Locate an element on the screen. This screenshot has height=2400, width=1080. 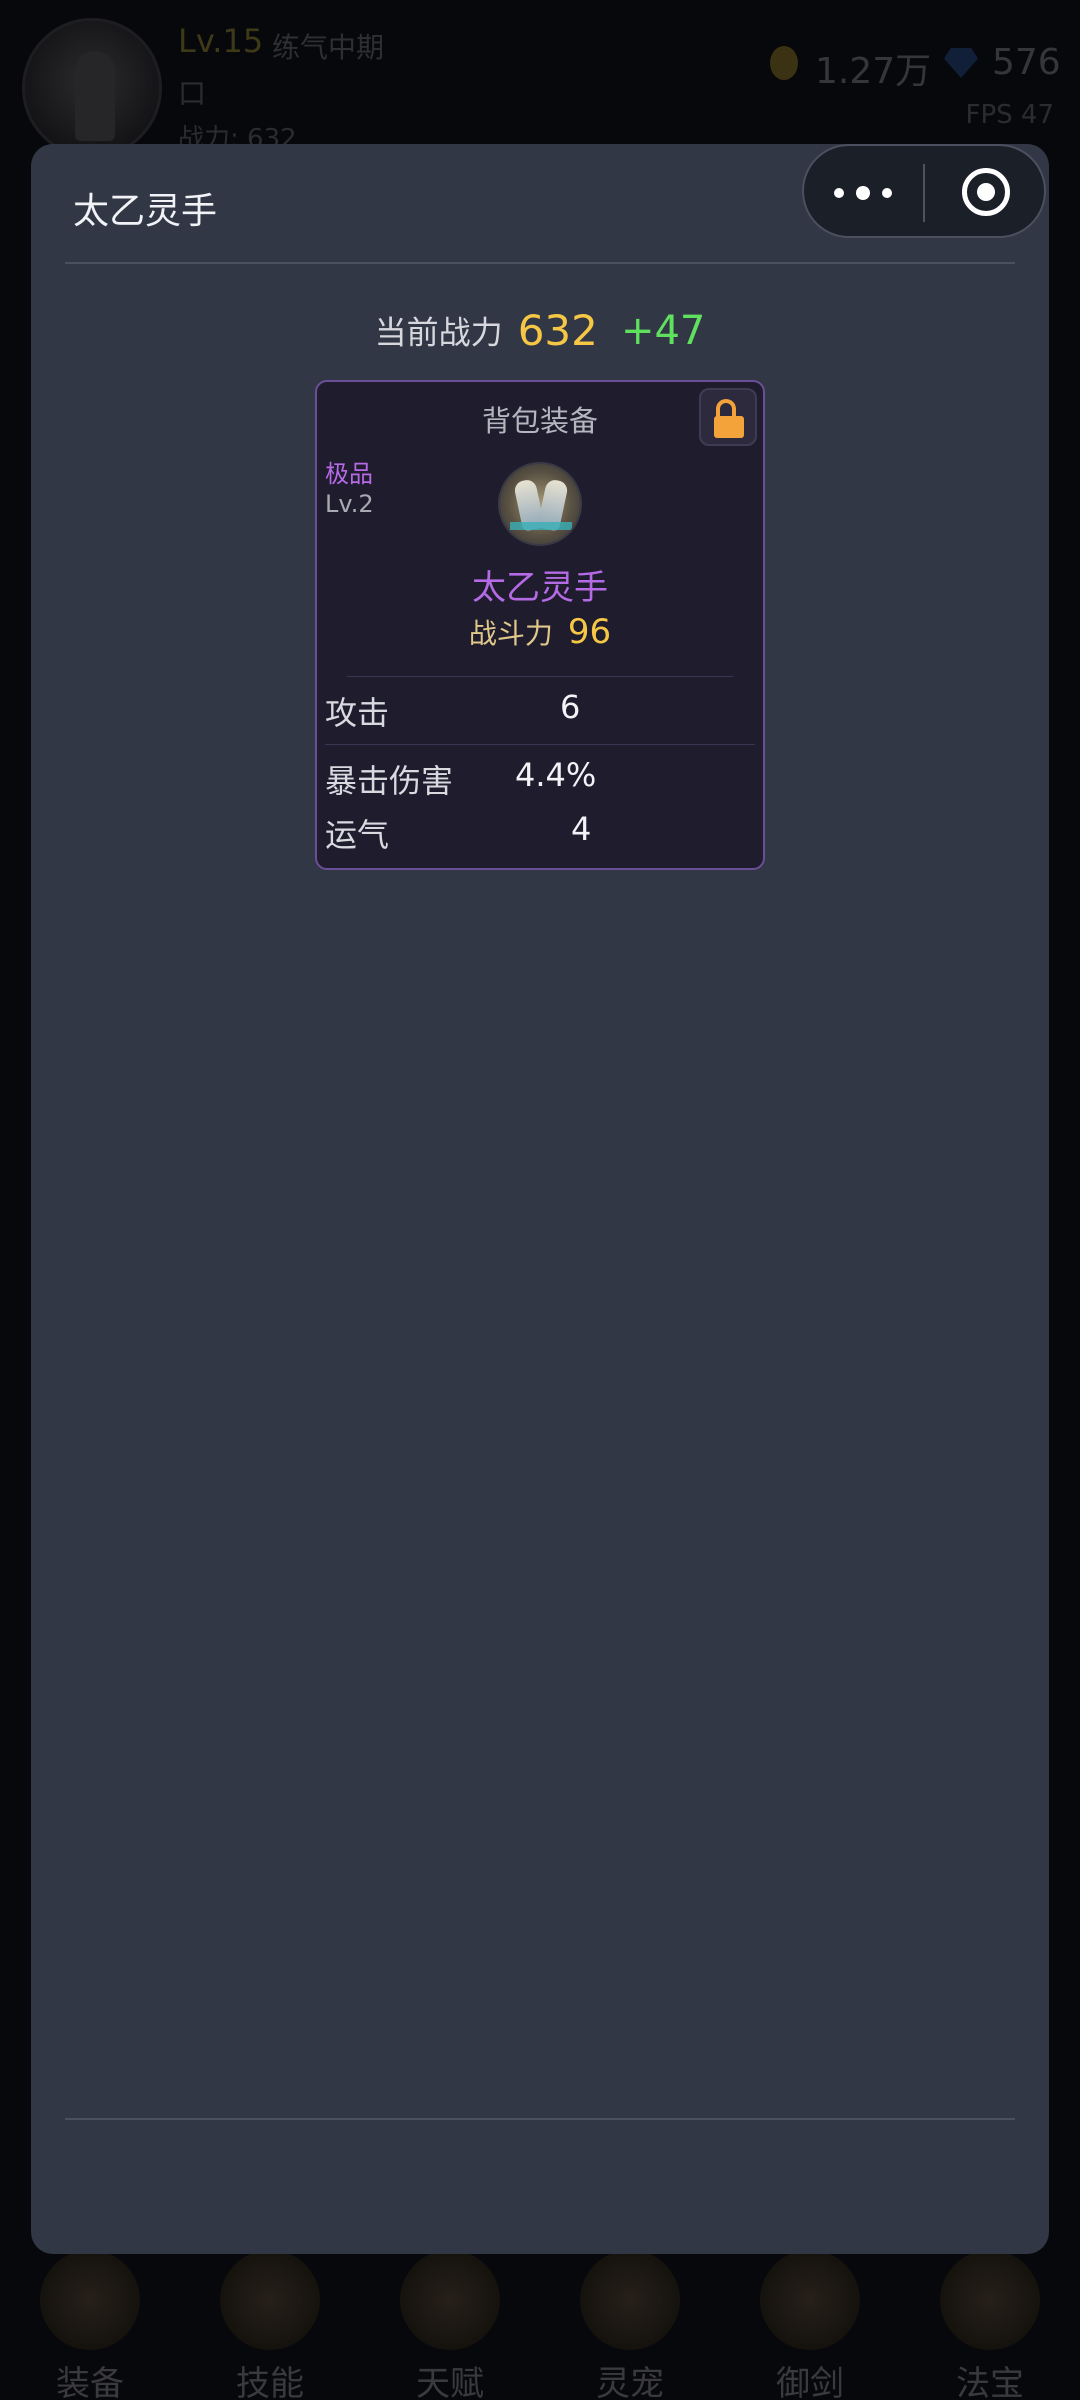
glove-band is located at coordinates (541, 526).